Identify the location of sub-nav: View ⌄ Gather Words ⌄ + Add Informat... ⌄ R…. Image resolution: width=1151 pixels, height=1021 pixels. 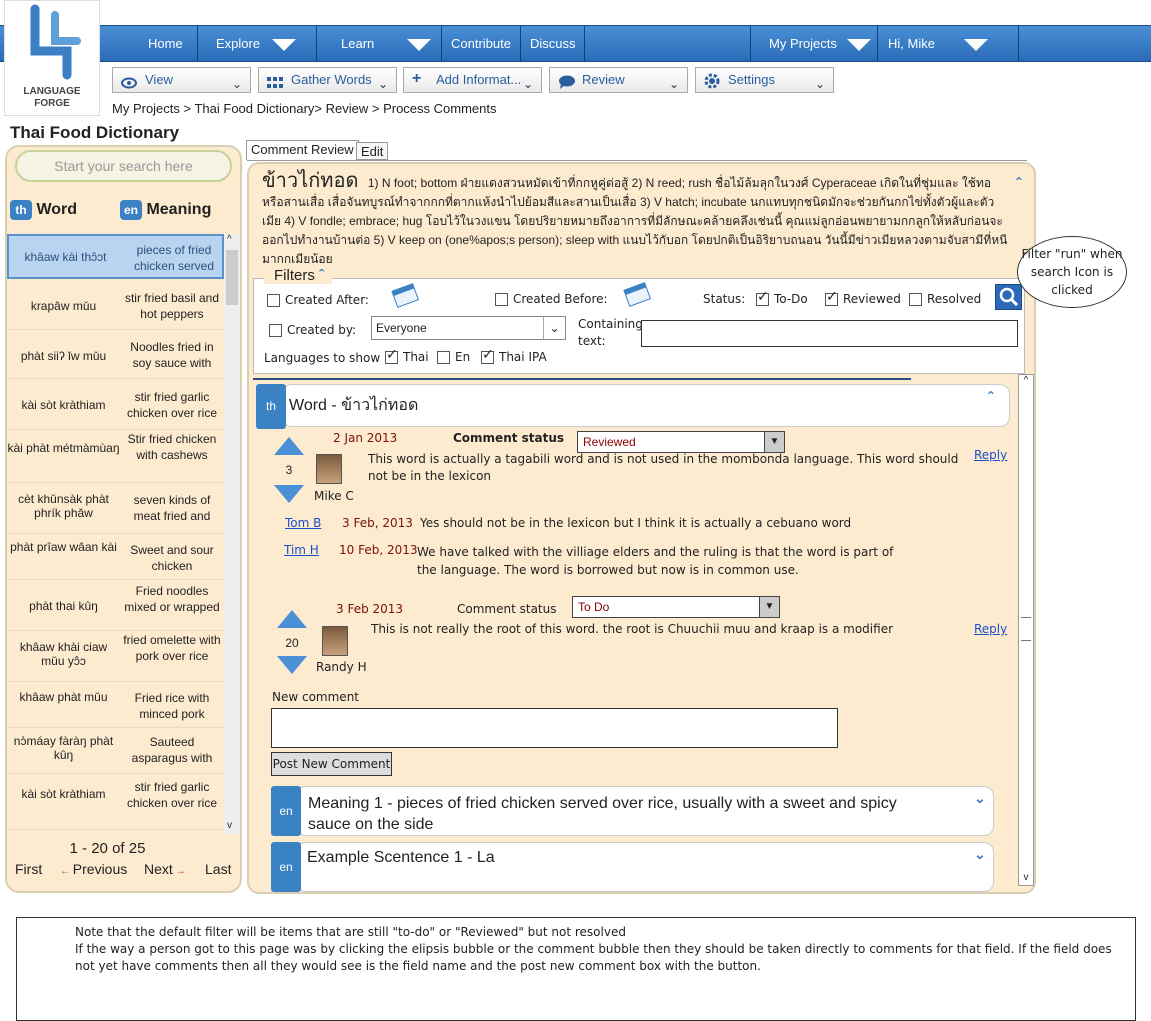
(625, 79).